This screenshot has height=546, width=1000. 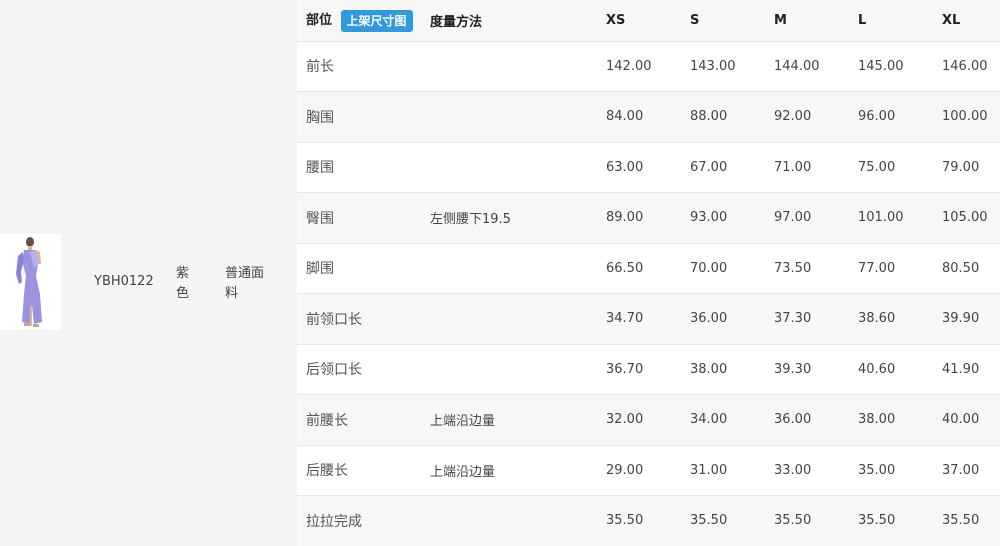 What do you see at coordinates (363, 117) in the screenshot?
I see `row-part: 胸围` at bounding box center [363, 117].